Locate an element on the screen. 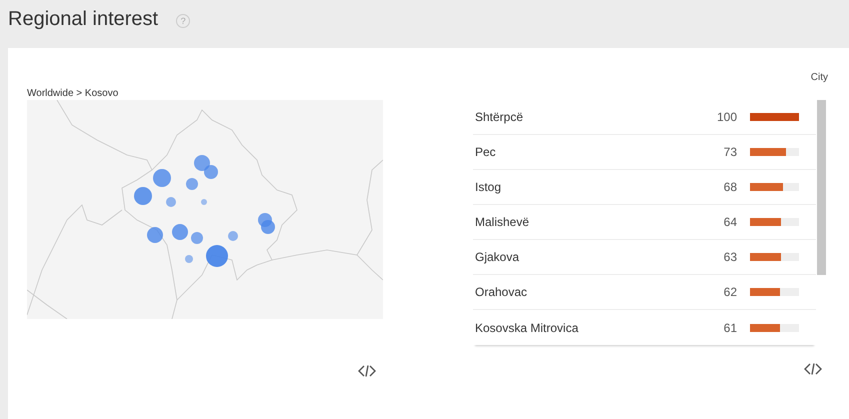 The height and width of the screenshot is (419, 849). interest-value: 73 is located at coordinates (729, 152).